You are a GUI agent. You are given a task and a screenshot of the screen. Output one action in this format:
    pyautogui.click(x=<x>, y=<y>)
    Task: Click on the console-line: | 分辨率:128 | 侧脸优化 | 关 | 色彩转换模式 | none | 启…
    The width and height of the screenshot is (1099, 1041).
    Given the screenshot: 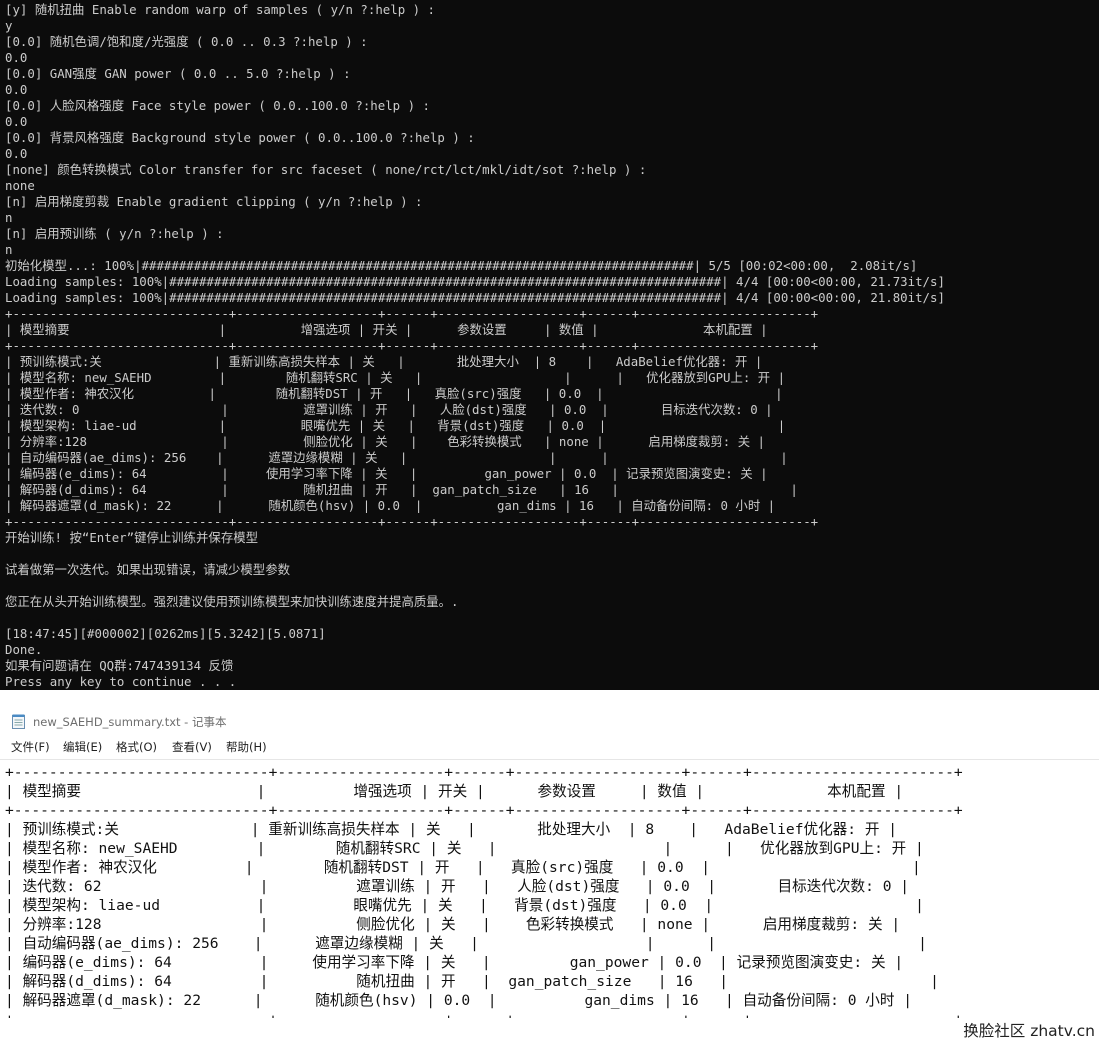 What is the action you would take?
    pyautogui.click(x=385, y=441)
    